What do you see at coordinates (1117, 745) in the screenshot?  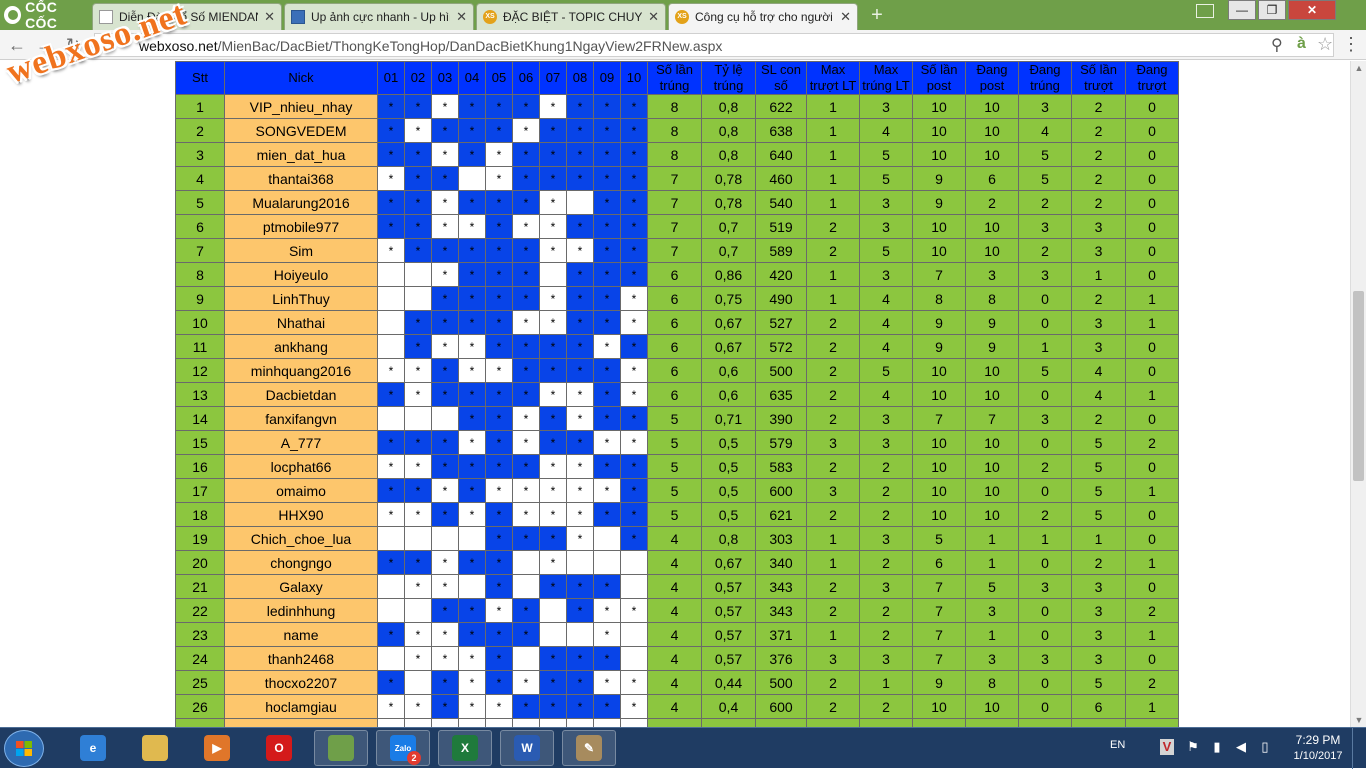 I see `language-indicator: EN` at bounding box center [1117, 745].